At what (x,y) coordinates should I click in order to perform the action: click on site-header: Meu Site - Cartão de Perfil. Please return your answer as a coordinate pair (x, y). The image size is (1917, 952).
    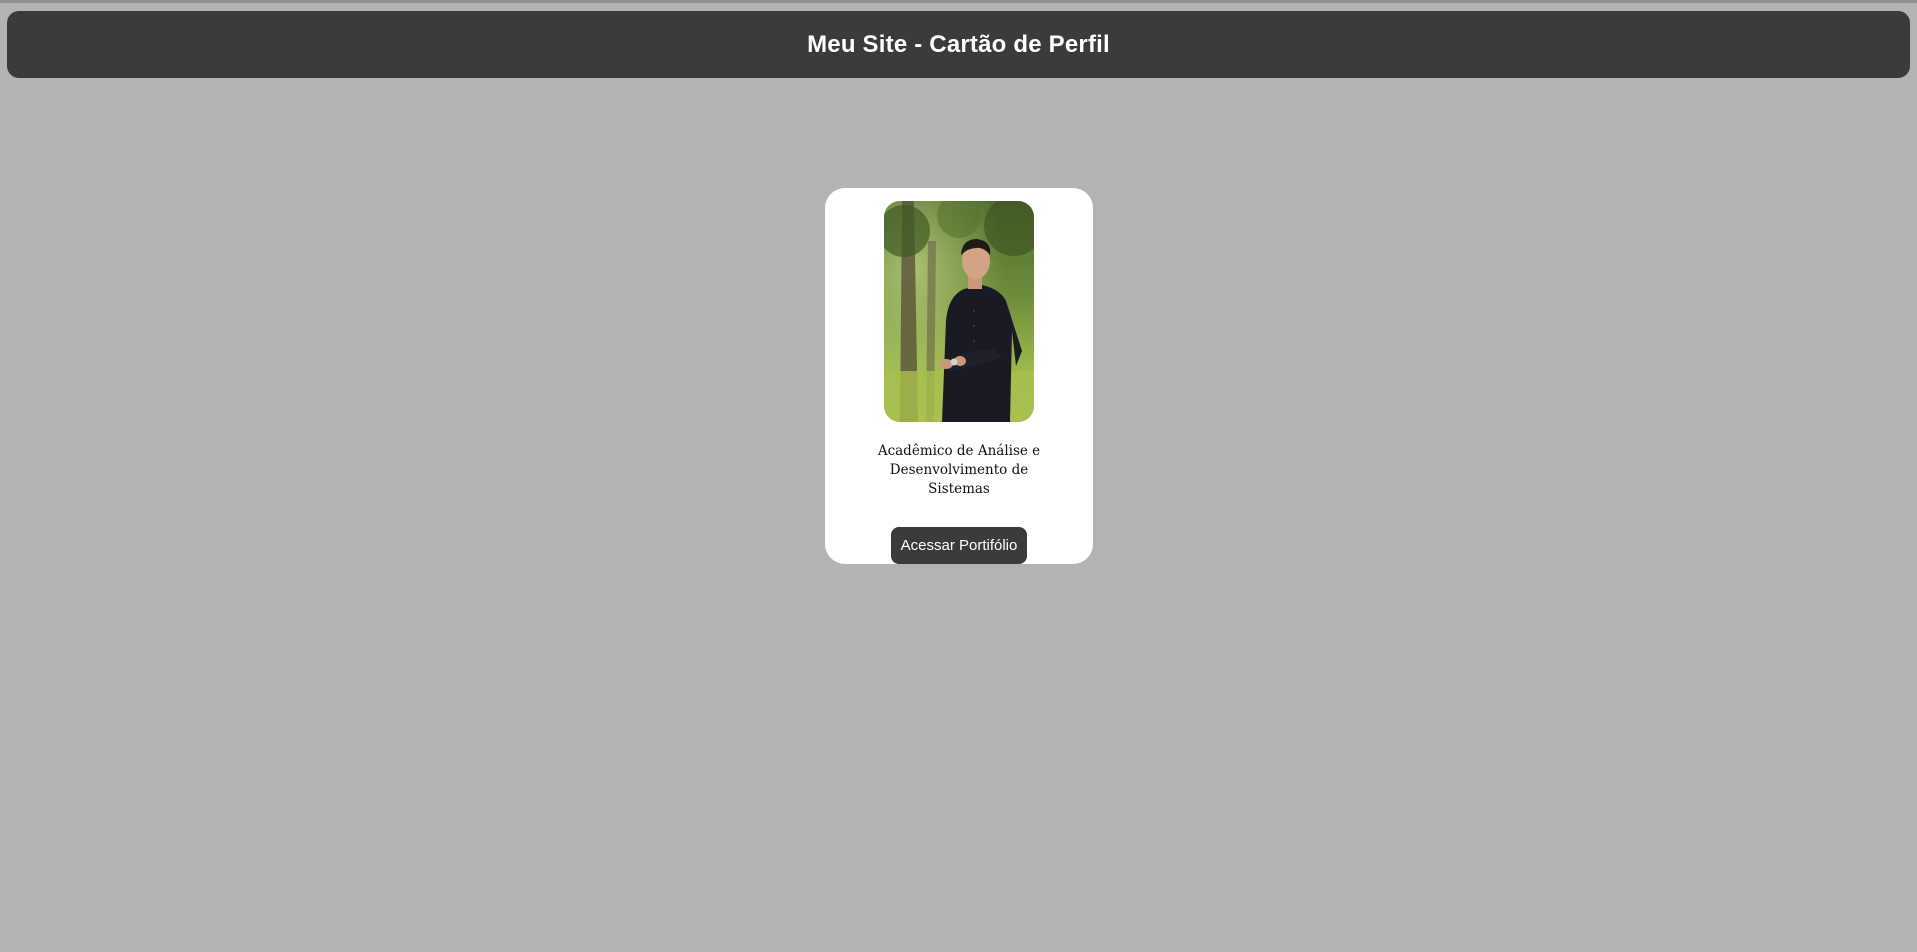
    Looking at the image, I should click on (958, 44).